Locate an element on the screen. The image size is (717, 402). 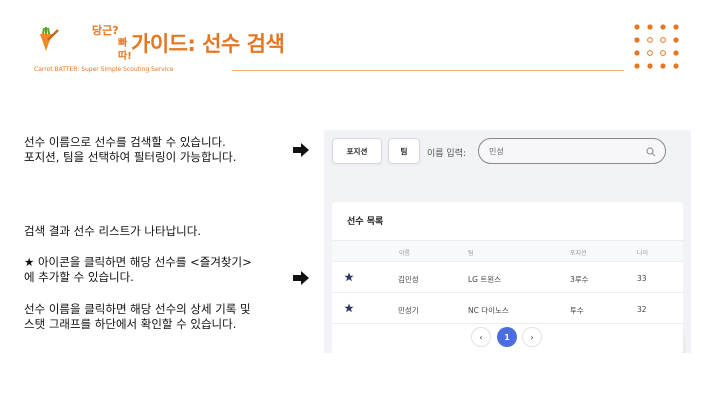
player-age: 33 is located at coordinates (642, 278).